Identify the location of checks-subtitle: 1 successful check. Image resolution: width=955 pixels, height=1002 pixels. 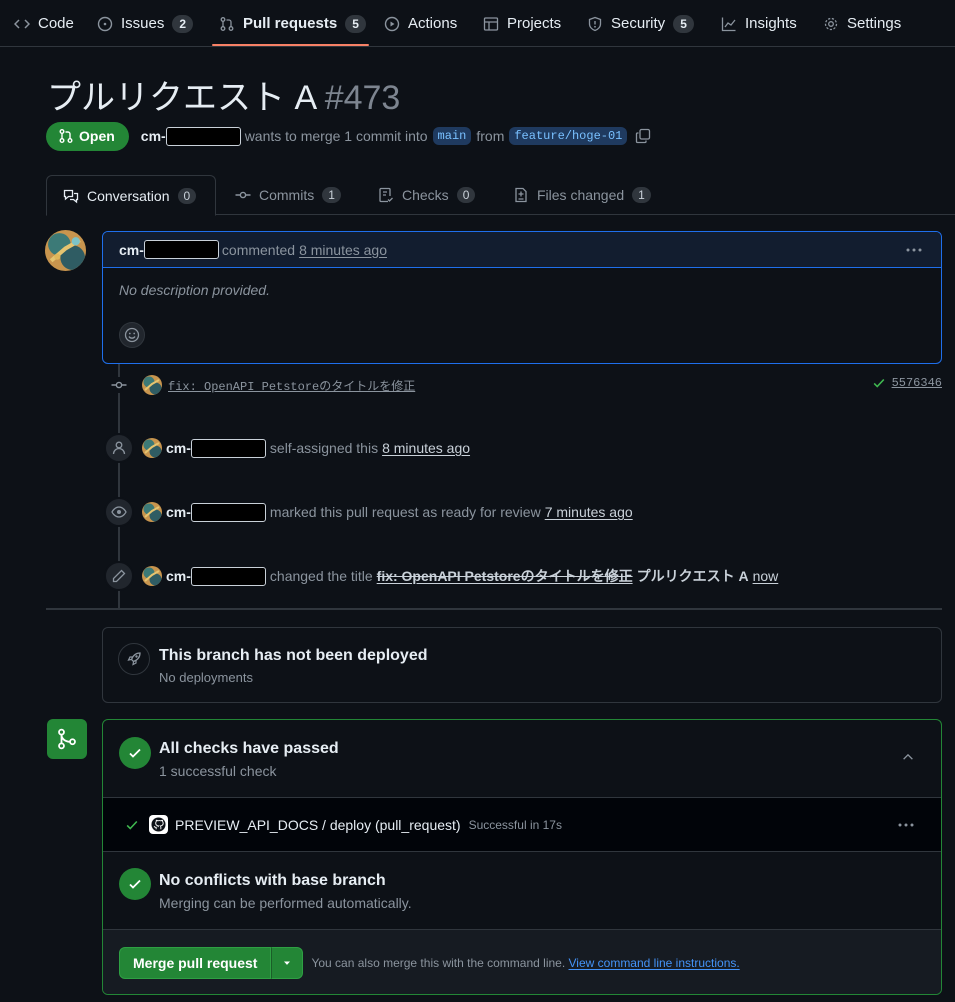
(218, 771).